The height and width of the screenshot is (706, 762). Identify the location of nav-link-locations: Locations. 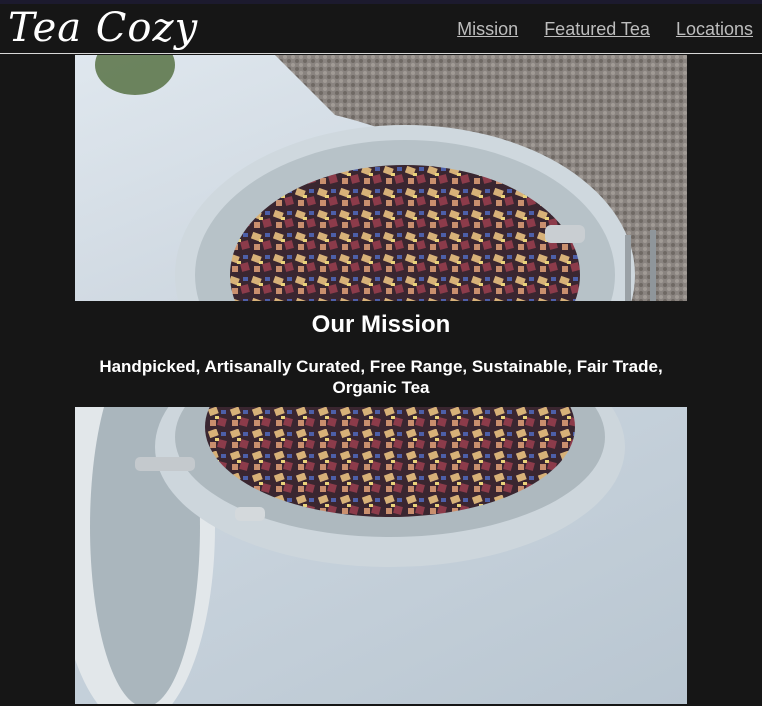
(714, 29).